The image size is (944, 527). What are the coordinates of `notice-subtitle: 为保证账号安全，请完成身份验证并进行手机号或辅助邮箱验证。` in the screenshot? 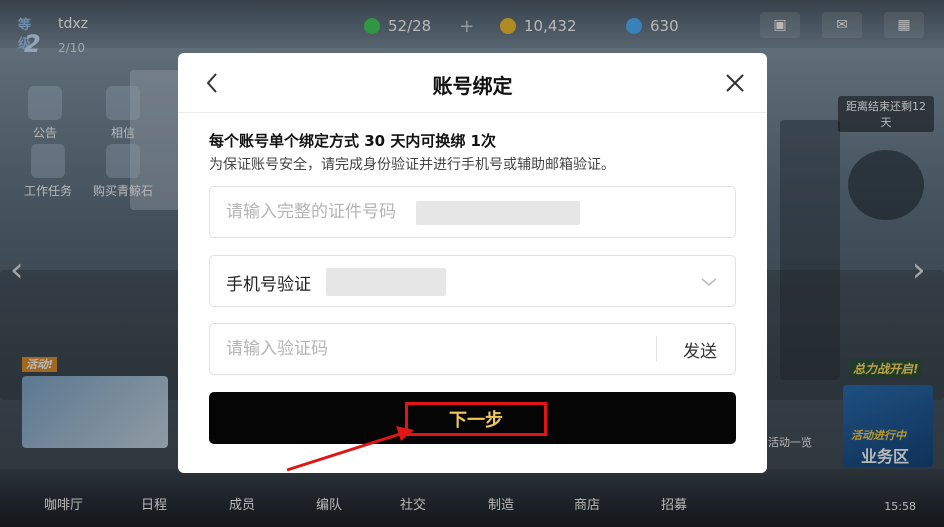 It's located at (412, 165).